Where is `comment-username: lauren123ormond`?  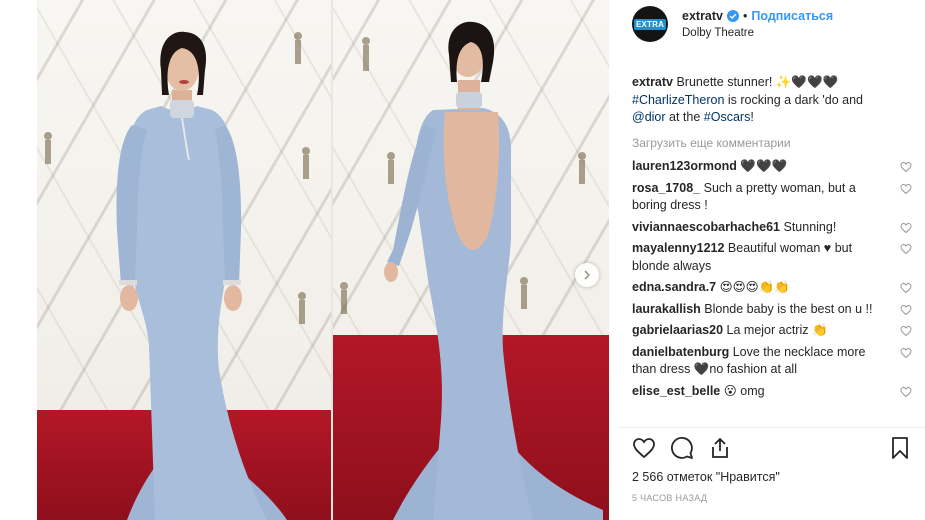 comment-username: lauren123ormond is located at coordinates (684, 166).